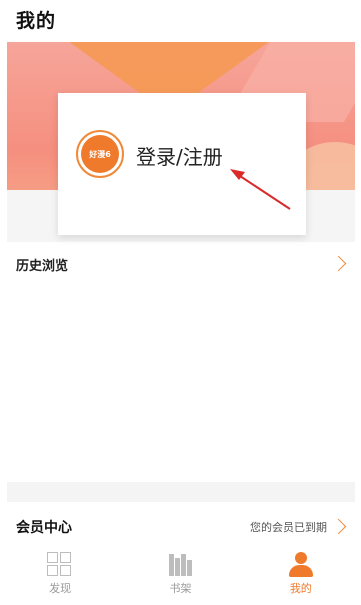  What do you see at coordinates (60, 588) in the screenshot?
I see `tab-label: 发现` at bounding box center [60, 588].